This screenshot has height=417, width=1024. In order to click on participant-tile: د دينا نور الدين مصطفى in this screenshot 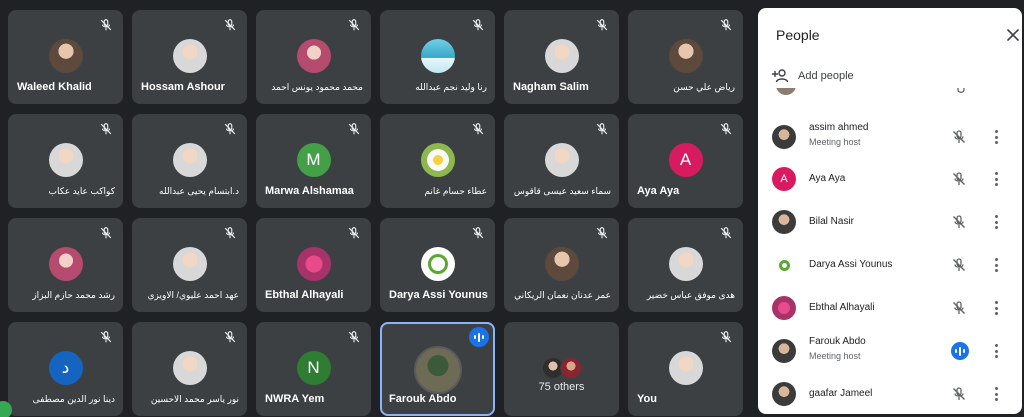, I will do `click(65, 369)`.